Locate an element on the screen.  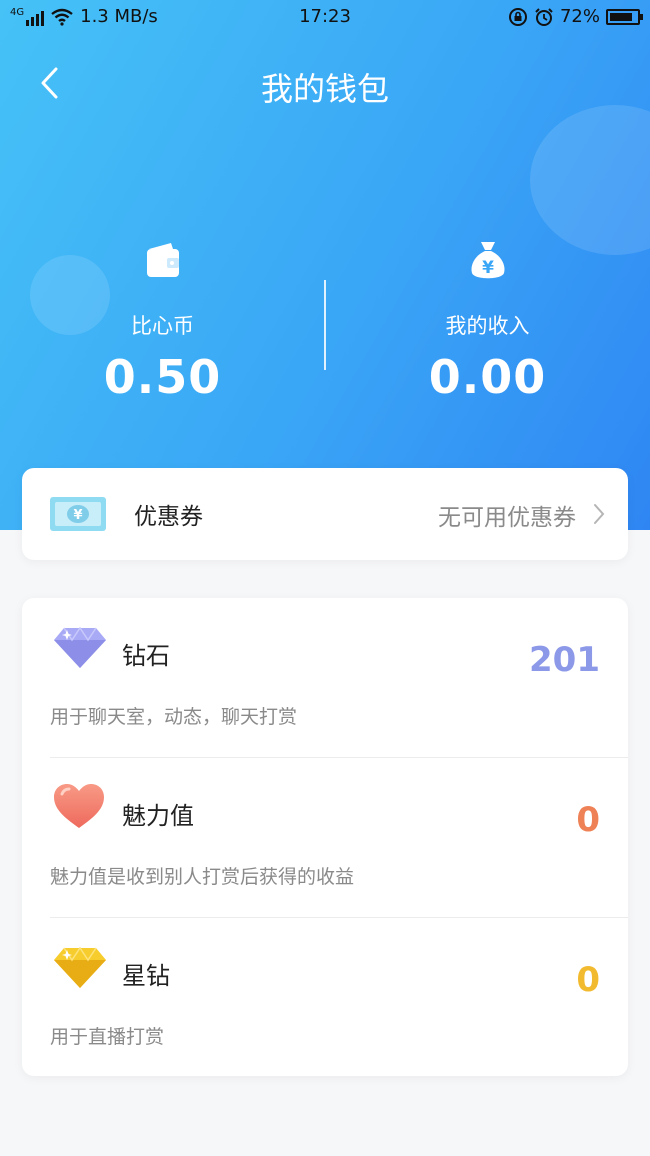
nav-bar: 我的钱包 is located at coordinates (325, 82).